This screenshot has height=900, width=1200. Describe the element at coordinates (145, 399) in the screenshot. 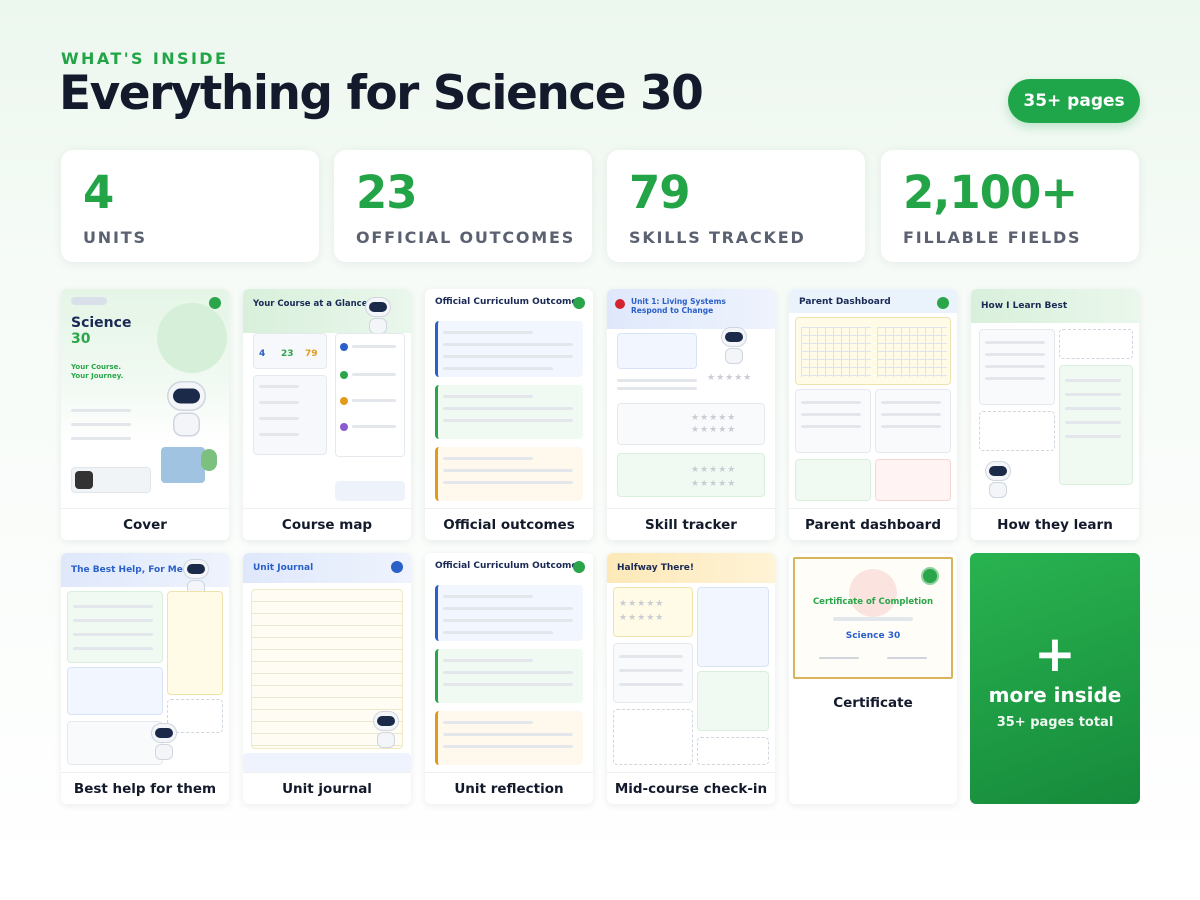

I see `page-thumbnail: Science 30 Your Course. Your Journey.` at that location.